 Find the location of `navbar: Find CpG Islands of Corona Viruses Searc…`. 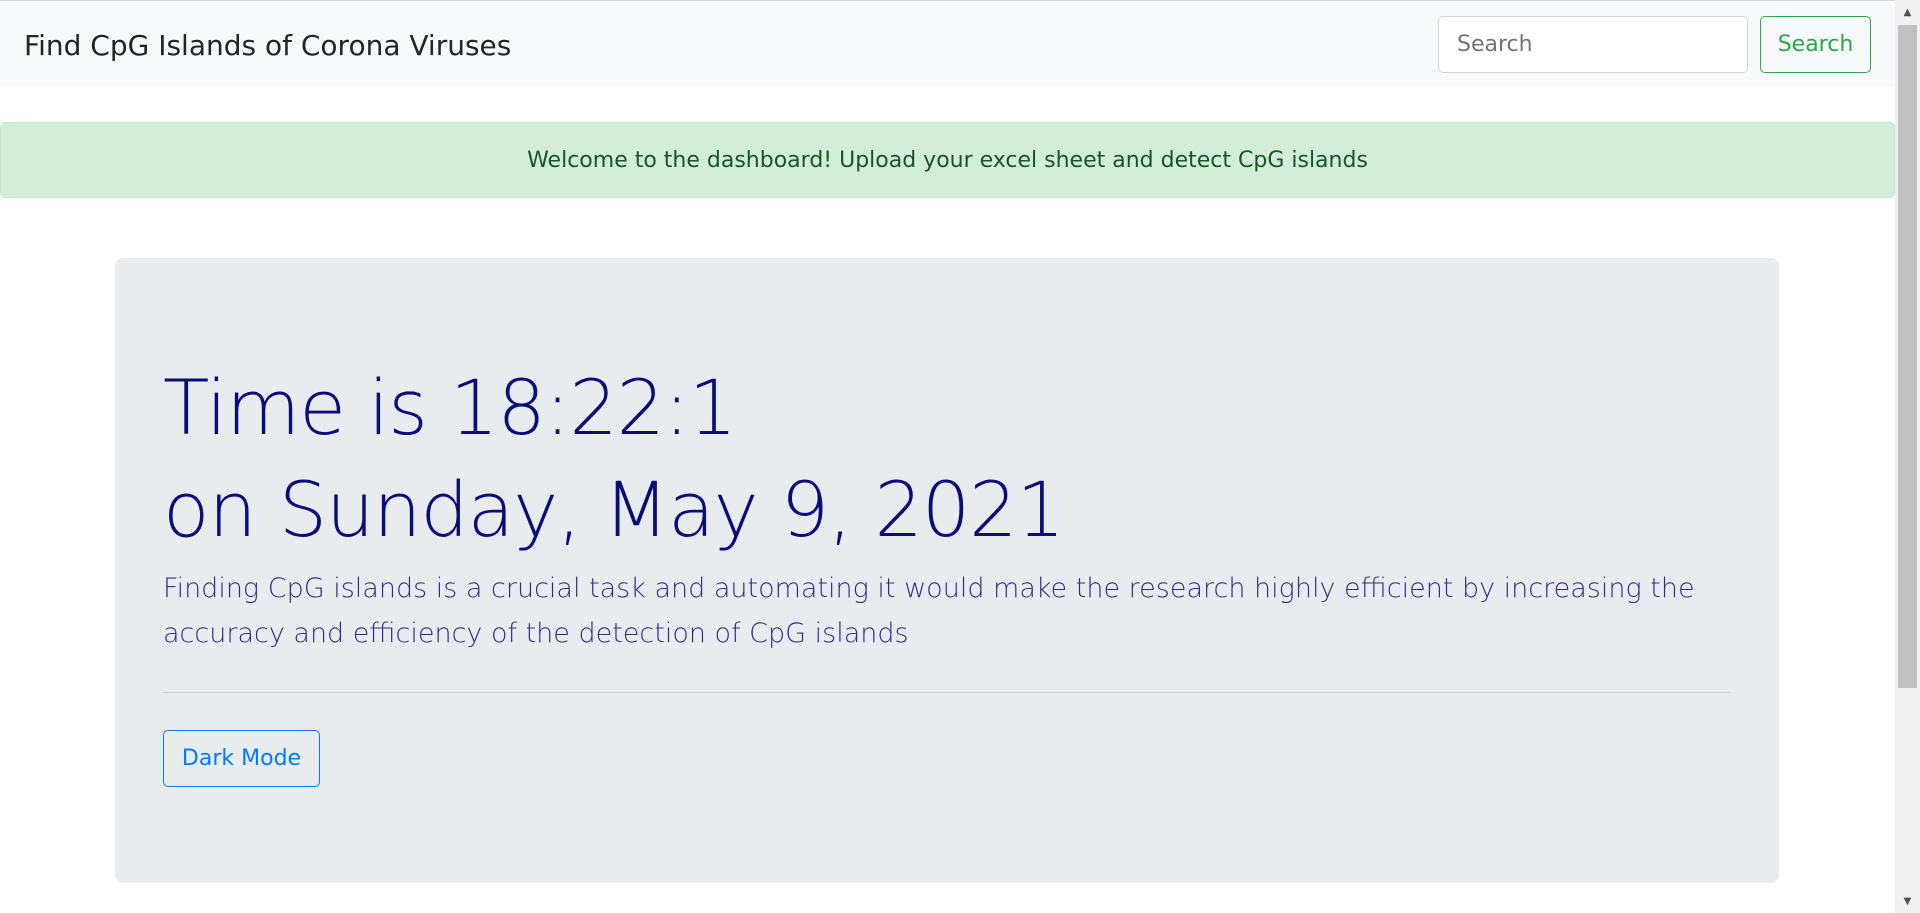

navbar: Find CpG Islands of Corona Viruses Searc… is located at coordinates (947, 43).